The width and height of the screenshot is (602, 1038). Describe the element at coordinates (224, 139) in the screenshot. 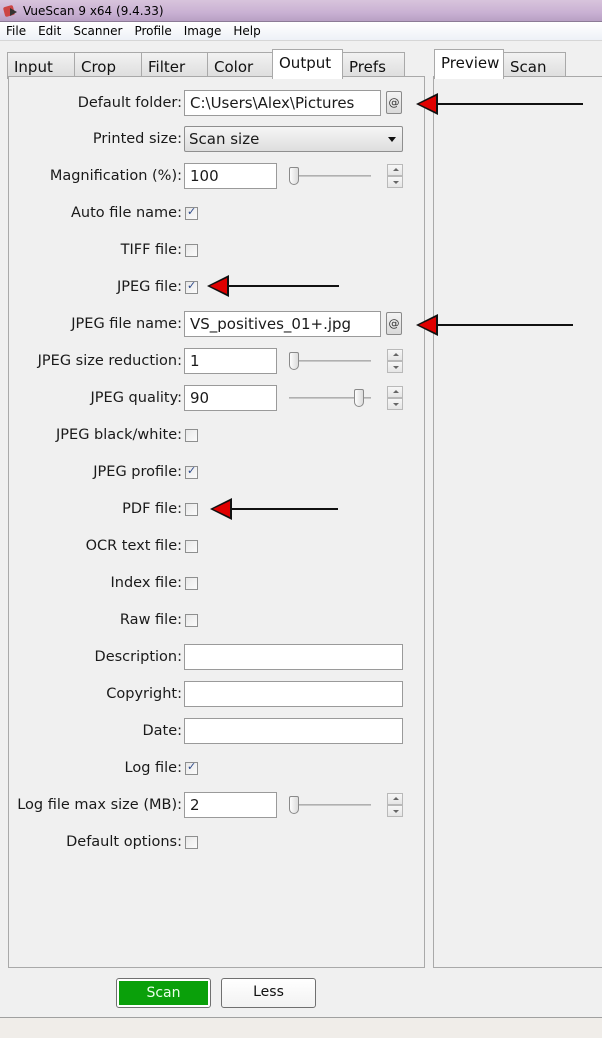

I see `printed-size-value: Scan size` at that location.